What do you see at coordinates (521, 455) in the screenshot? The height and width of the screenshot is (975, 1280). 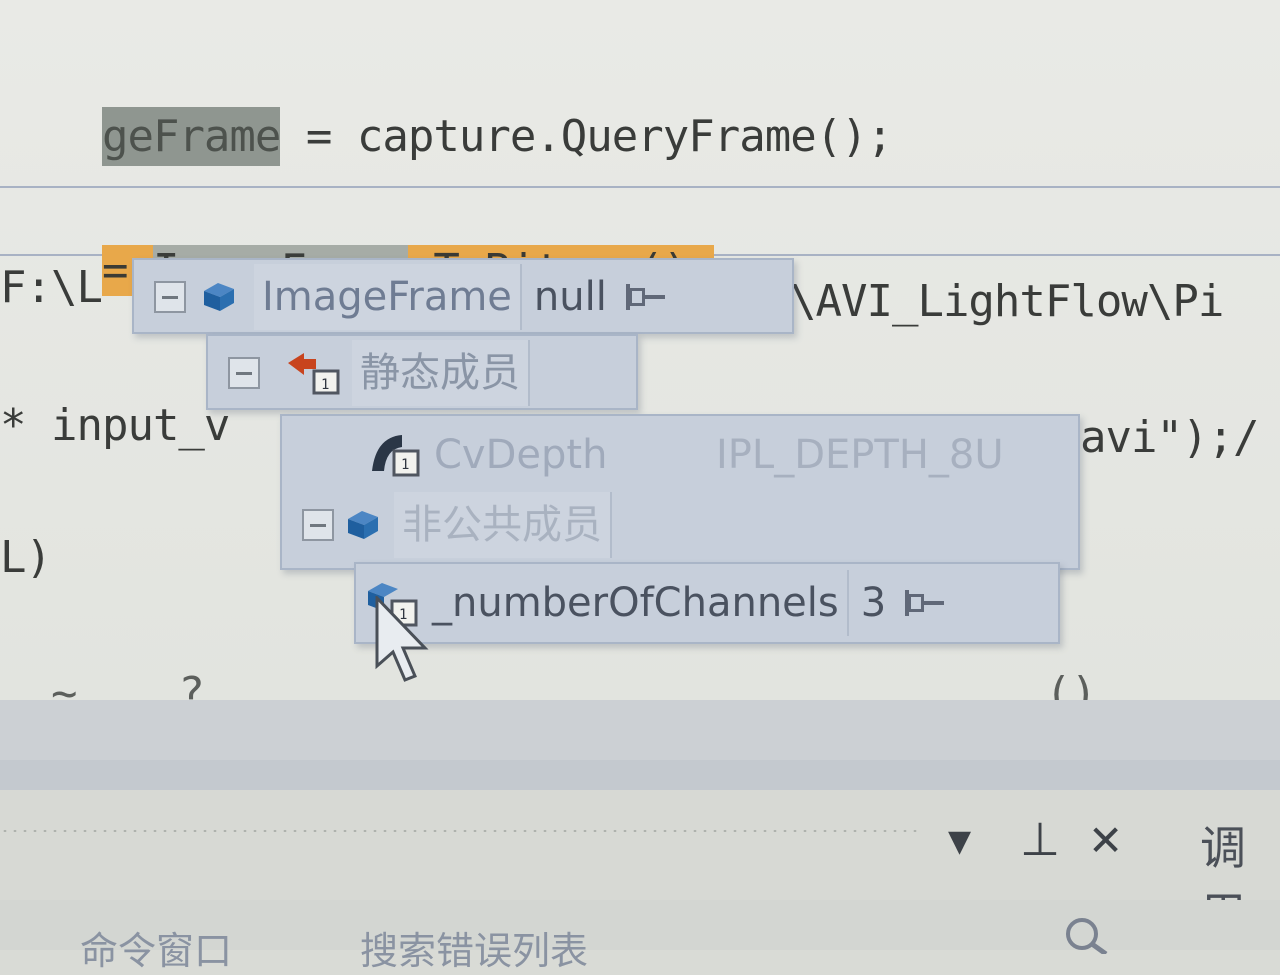 I see `datatip-name-cvdepth: CvDepth` at bounding box center [521, 455].